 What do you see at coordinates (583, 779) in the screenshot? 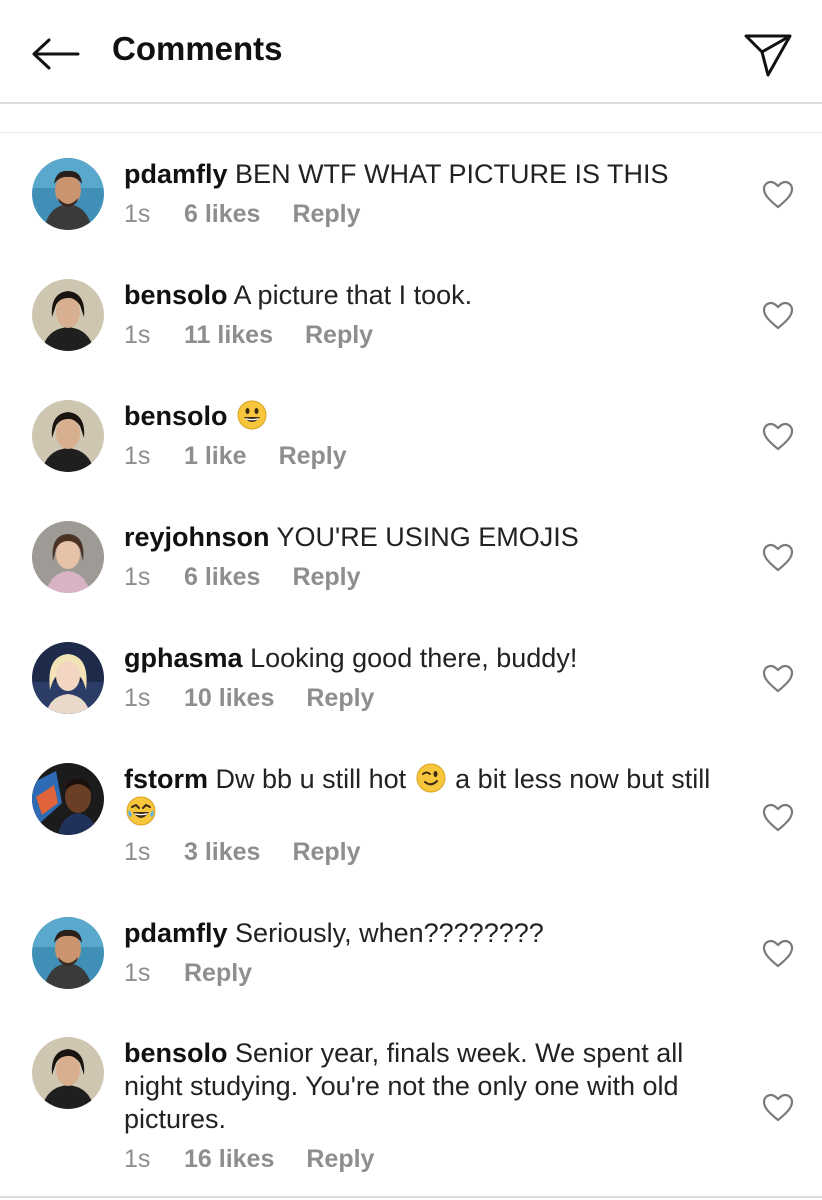
I see `comment-message-part2: a bit less now but still` at bounding box center [583, 779].